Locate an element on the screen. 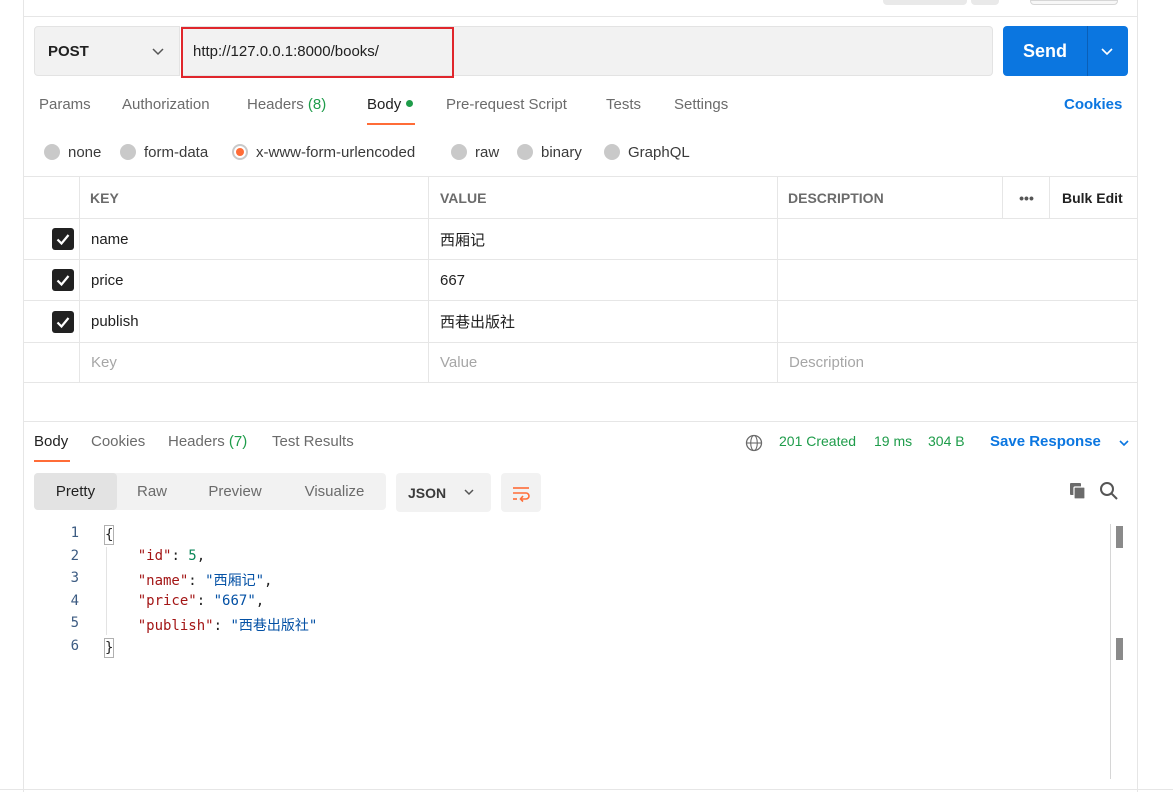 This screenshot has width=1173, height=792. view-raw-button: Raw is located at coordinates (152, 491).